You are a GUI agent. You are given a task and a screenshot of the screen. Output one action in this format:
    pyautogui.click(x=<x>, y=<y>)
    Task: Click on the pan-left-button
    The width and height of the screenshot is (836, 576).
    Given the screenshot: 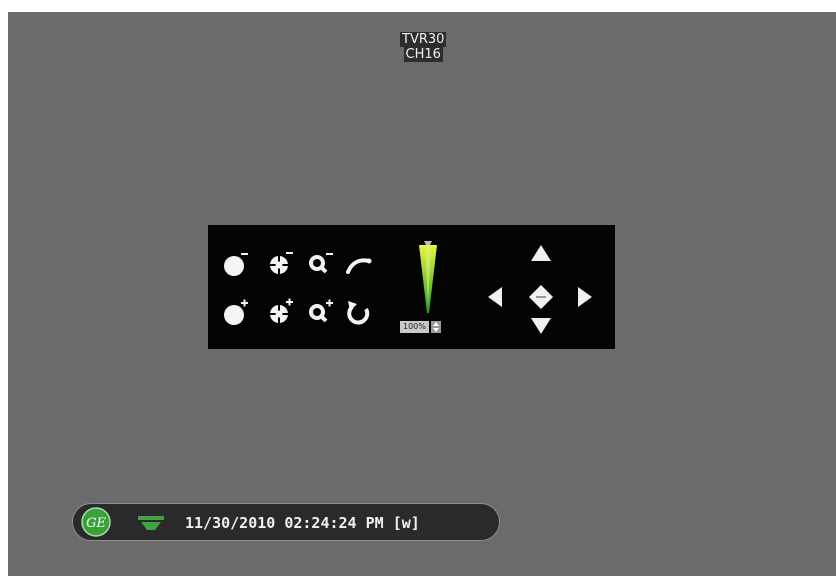 What is the action you would take?
    pyautogui.click(x=496, y=297)
    